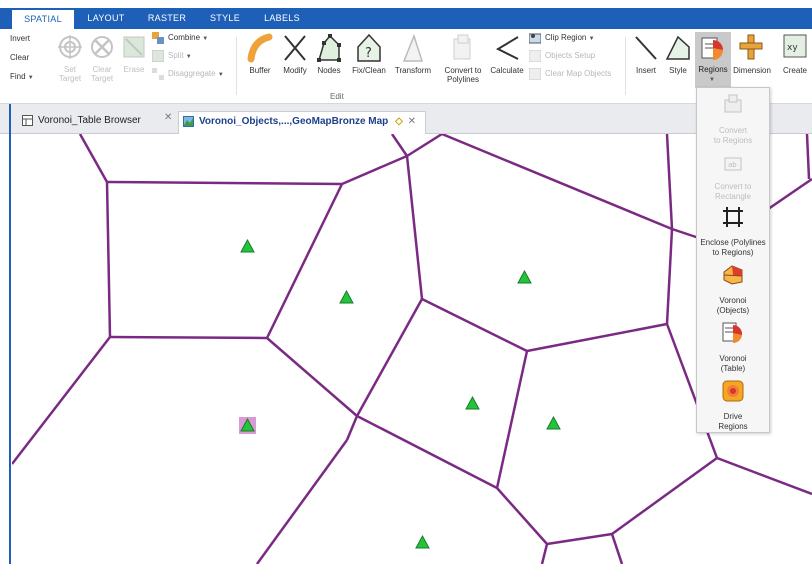  Describe the element at coordinates (732, 333) in the screenshot. I see `voronoi-table-icon` at that location.